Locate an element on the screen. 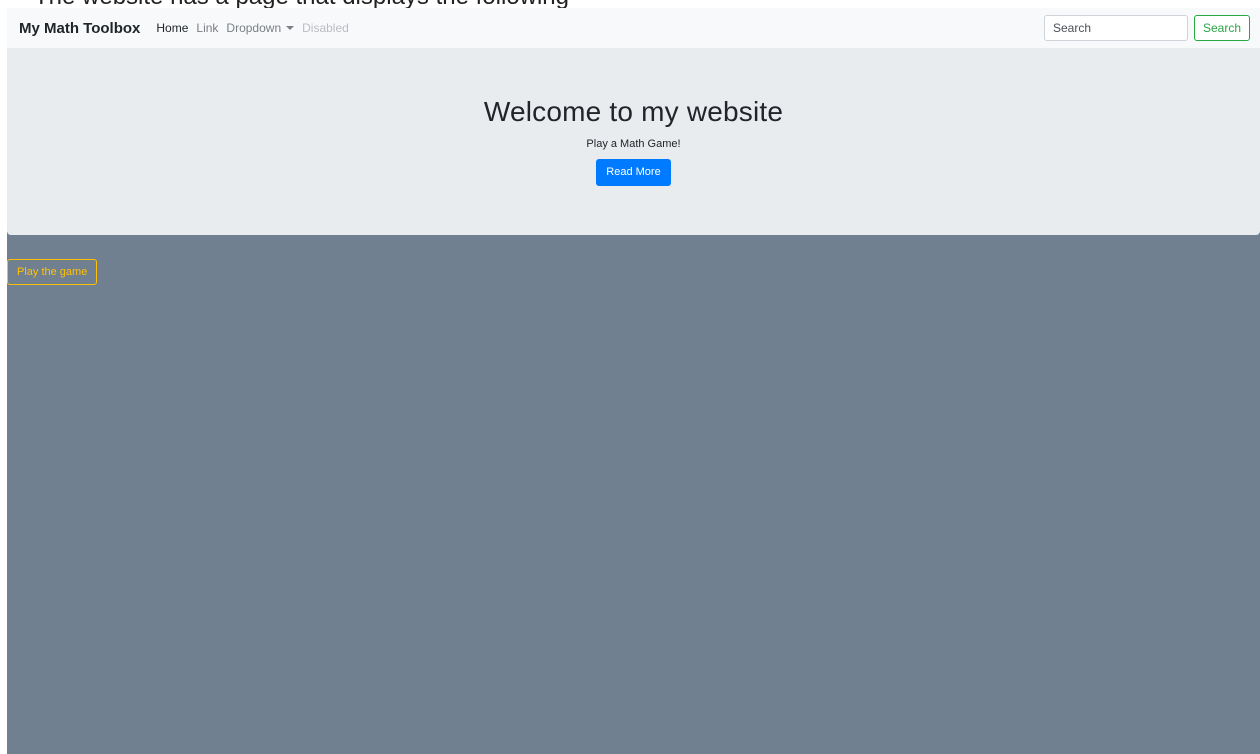 Image resolution: width=1260 pixels, height=754 pixels. nav-dropdown-toggle: Dropdown is located at coordinates (260, 28).